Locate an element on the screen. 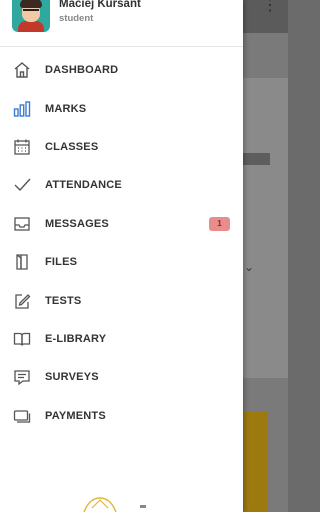  file-icon is located at coordinates (22, 262).